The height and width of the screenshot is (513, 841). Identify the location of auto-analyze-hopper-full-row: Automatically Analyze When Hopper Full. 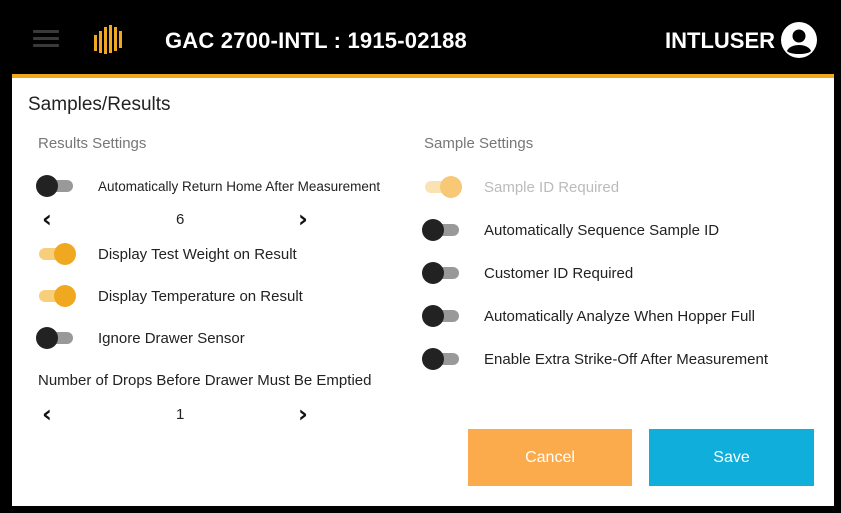
(588, 316).